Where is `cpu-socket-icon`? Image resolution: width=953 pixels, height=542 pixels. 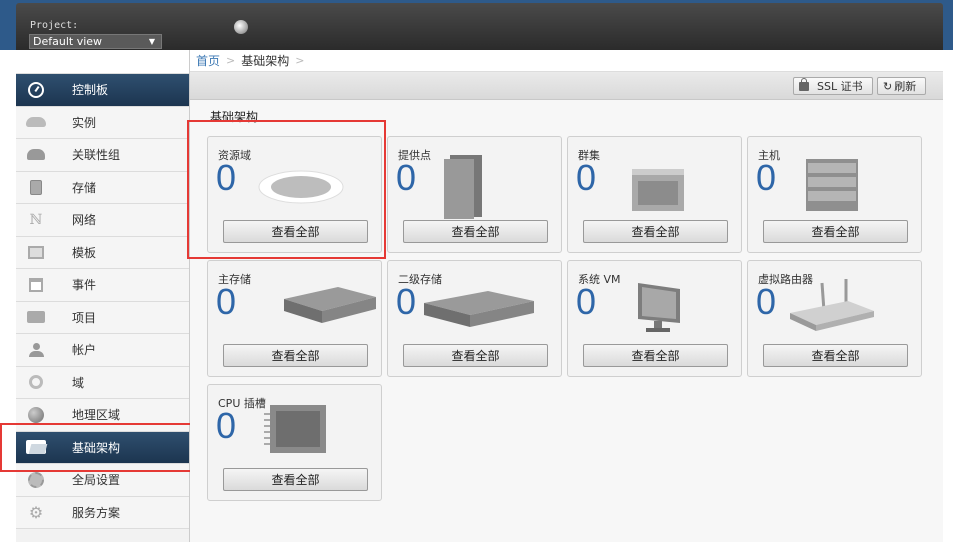
cpu-socket-icon is located at coordinates (295, 429).